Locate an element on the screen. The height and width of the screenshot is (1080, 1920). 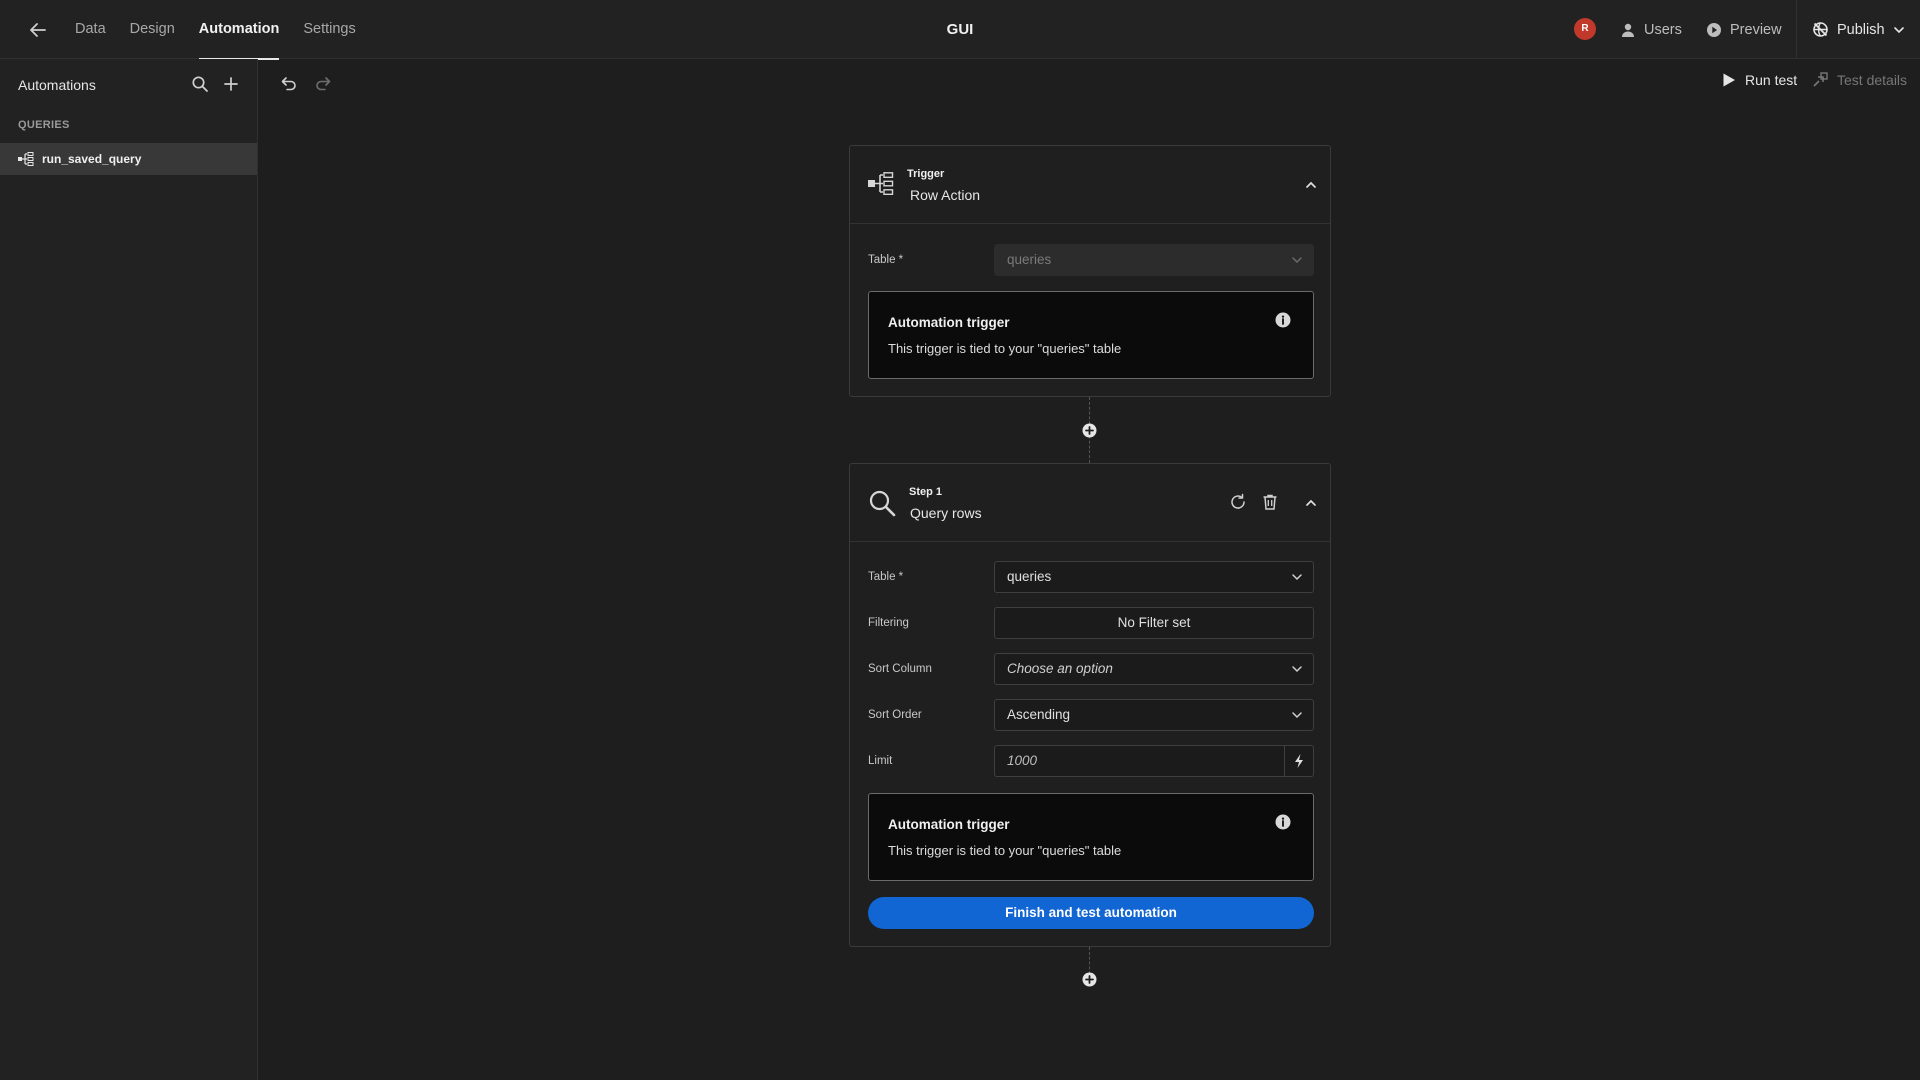
preview-button: Preview is located at coordinates (1744, 29).